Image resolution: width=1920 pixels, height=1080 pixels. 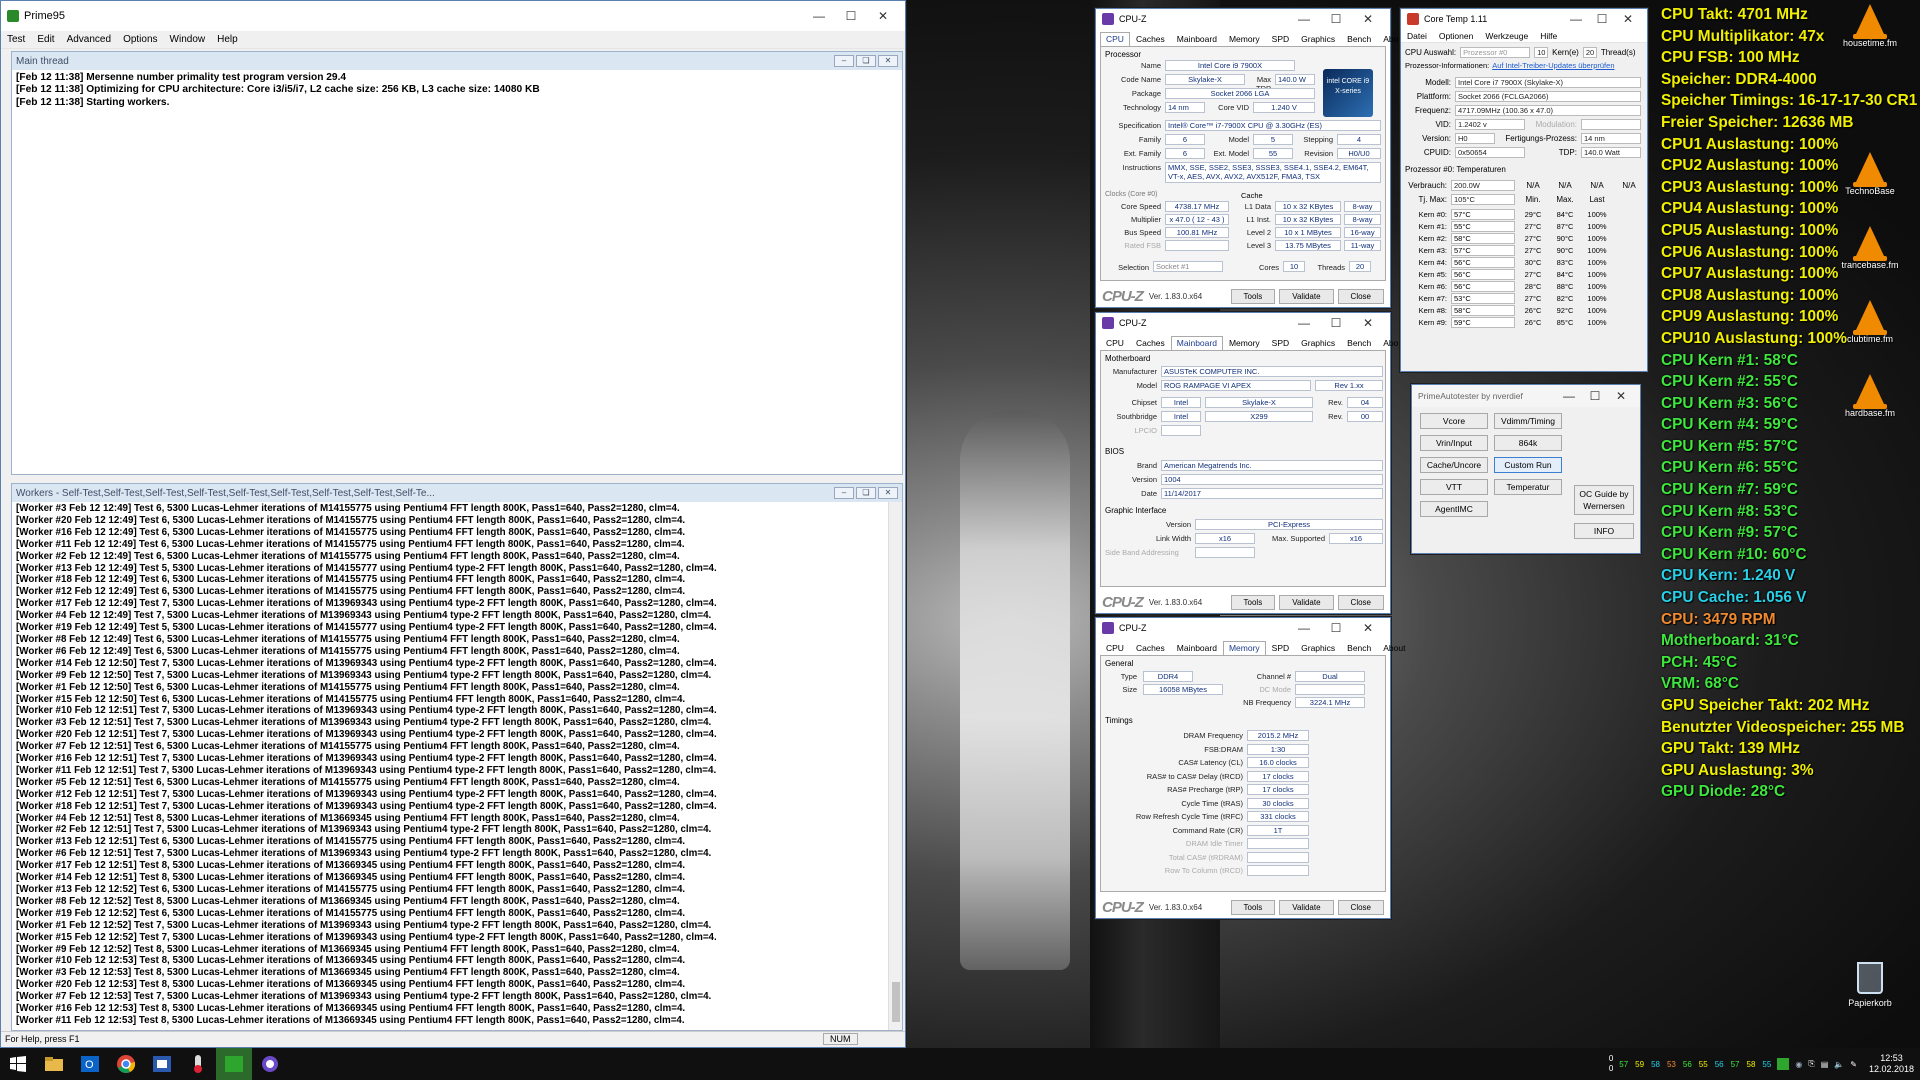 I want to click on notification-tray-icon: ✎, so click(x=1853, y=1064).